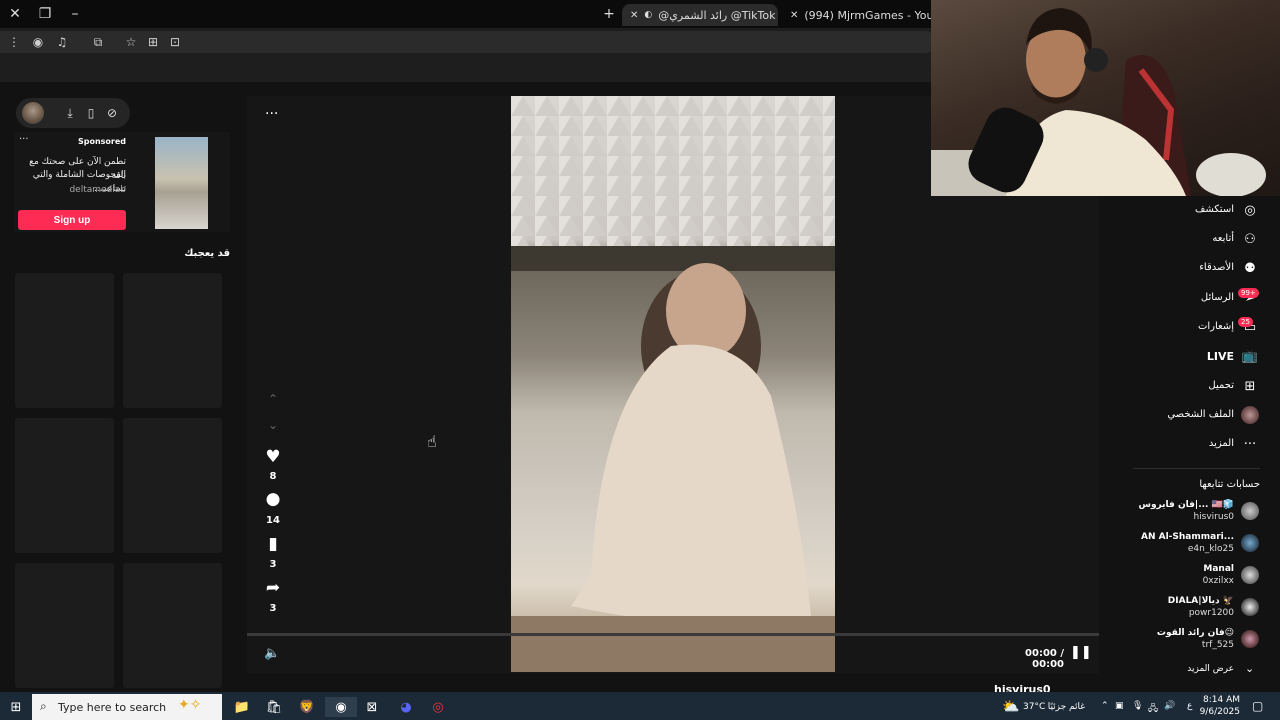 The image size is (1280, 720). I want to click on tray-app-icon: ▣, so click(1119, 706).